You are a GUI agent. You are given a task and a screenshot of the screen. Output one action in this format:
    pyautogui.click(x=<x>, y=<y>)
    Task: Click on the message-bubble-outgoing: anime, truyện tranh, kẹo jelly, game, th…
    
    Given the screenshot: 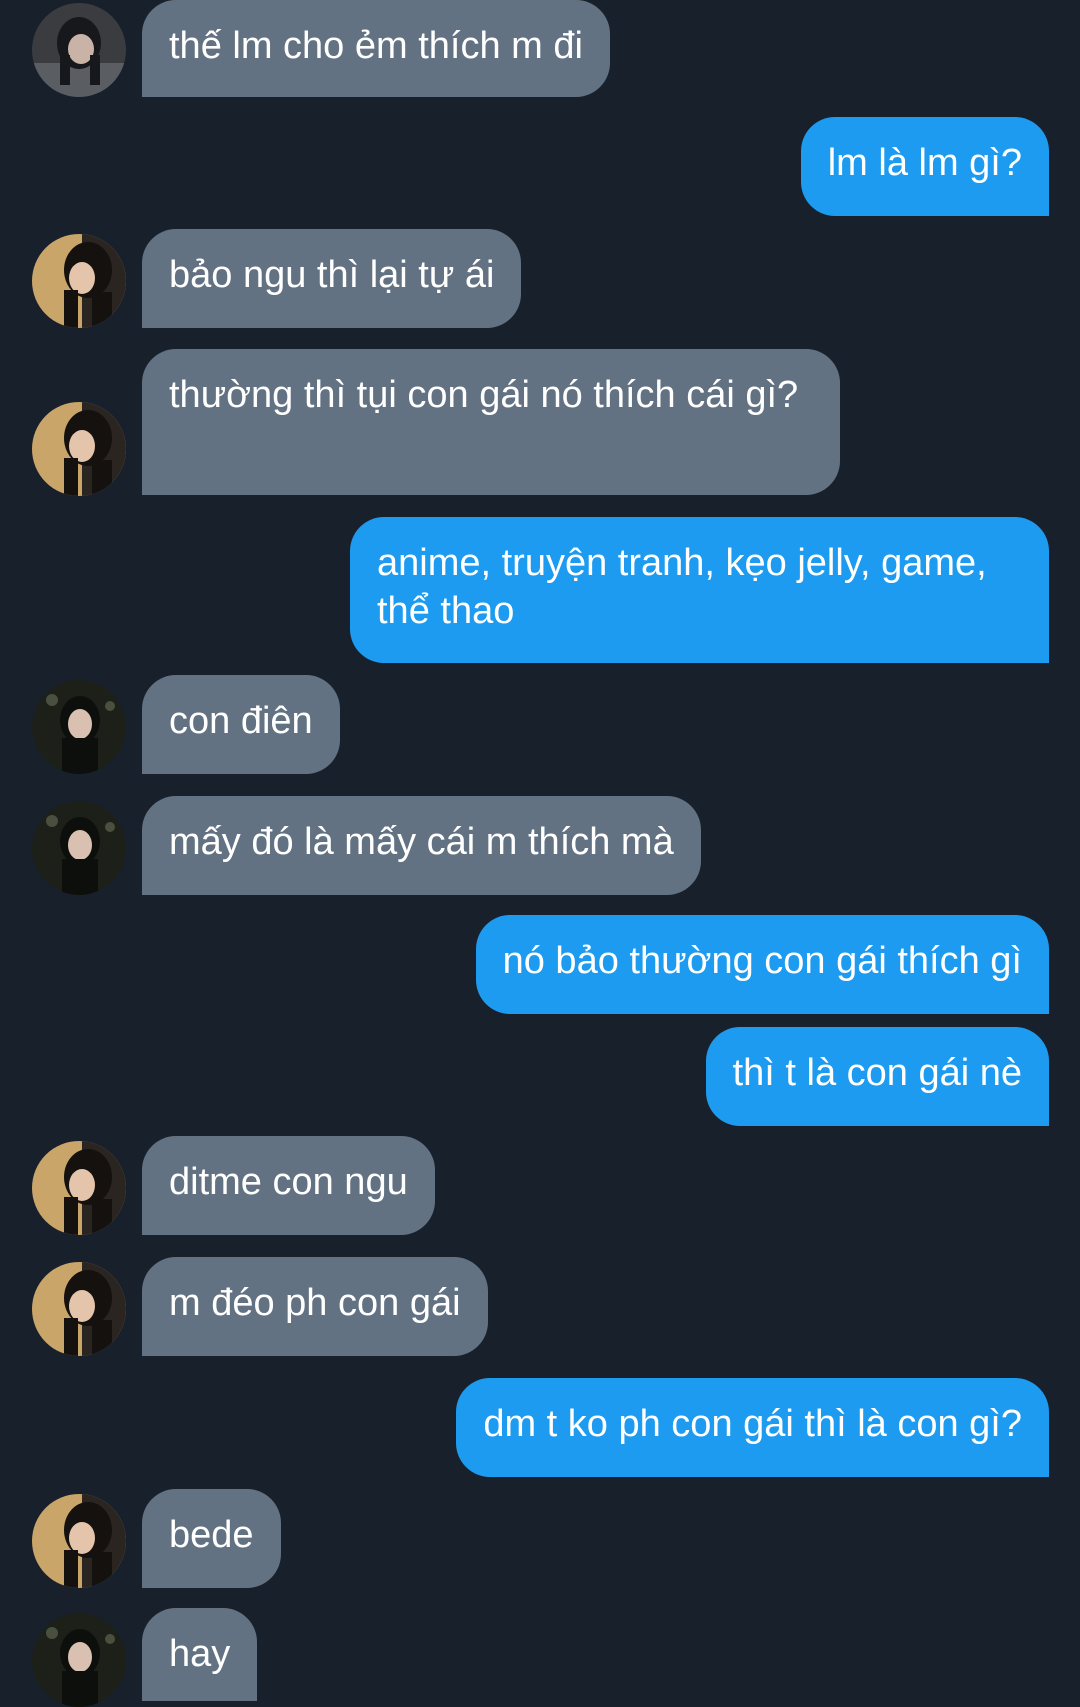 What is the action you would take?
    pyautogui.click(x=699, y=590)
    